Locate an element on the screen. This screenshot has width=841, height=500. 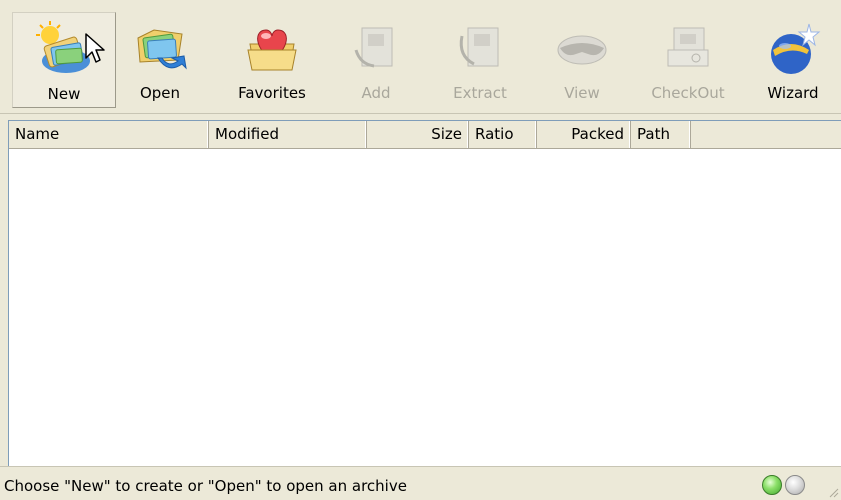
column-header-packed: Packed is located at coordinates (584, 134).